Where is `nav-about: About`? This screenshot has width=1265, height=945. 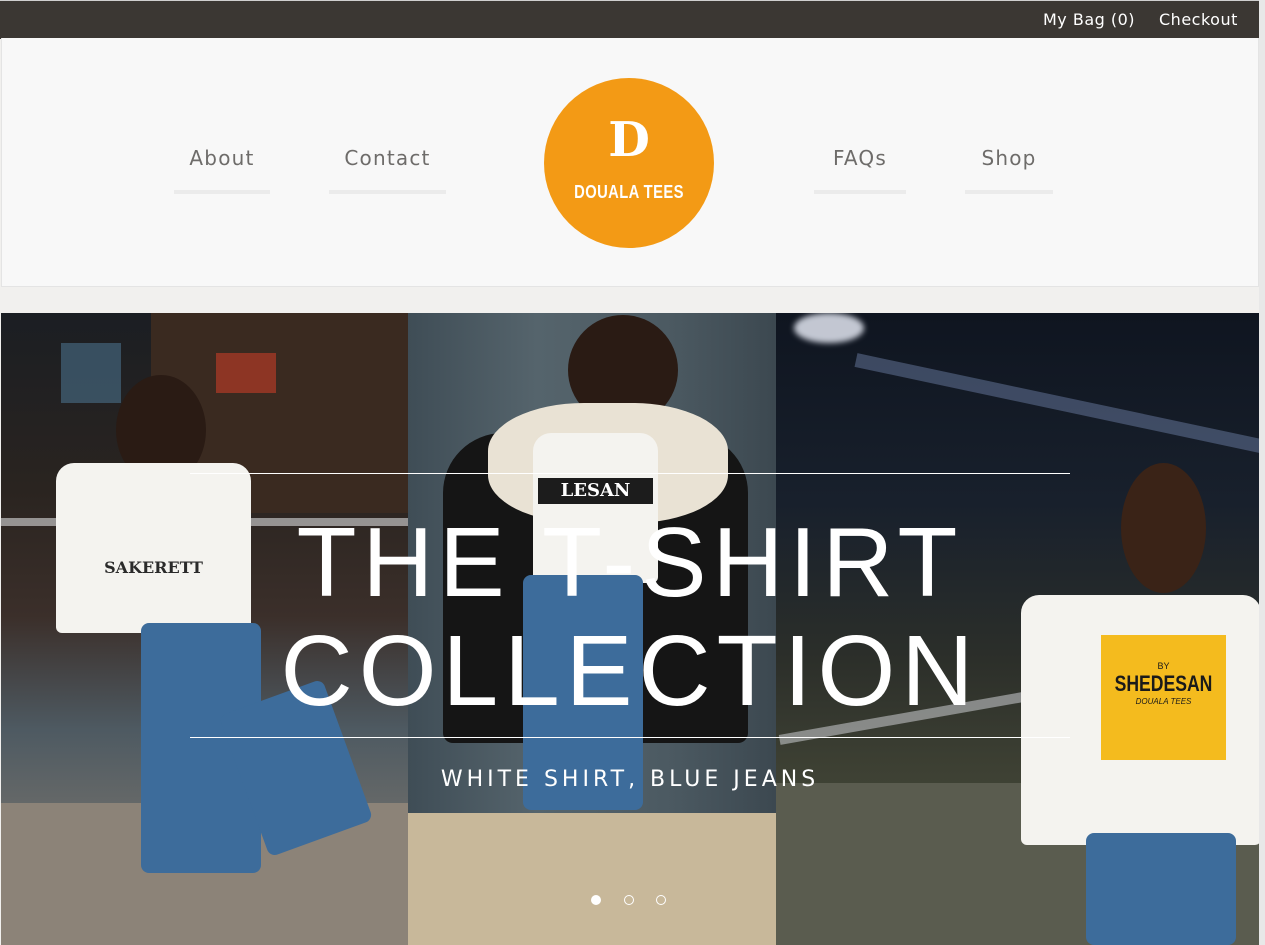 nav-about: About is located at coordinates (222, 169).